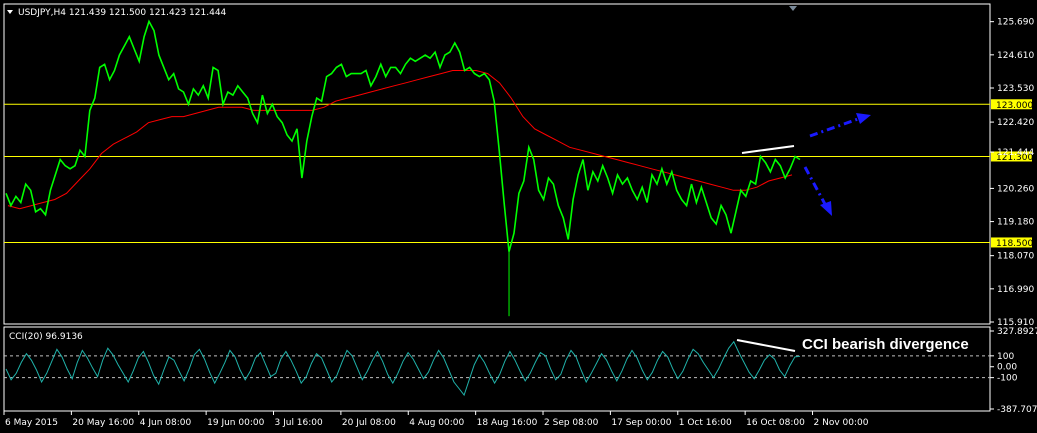  What do you see at coordinates (705, 423) in the screenshot?
I see `x-tick-label-10: 1 Oct 16:00` at bounding box center [705, 423].